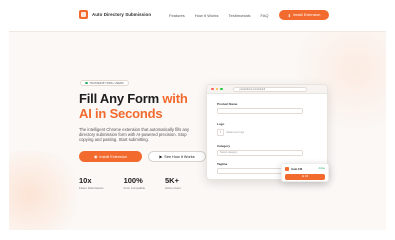 This screenshot has height=240, width=395. Describe the element at coordinates (122, 14) in the screenshot. I see `logo-text: Auto Directory Submission` at that location.